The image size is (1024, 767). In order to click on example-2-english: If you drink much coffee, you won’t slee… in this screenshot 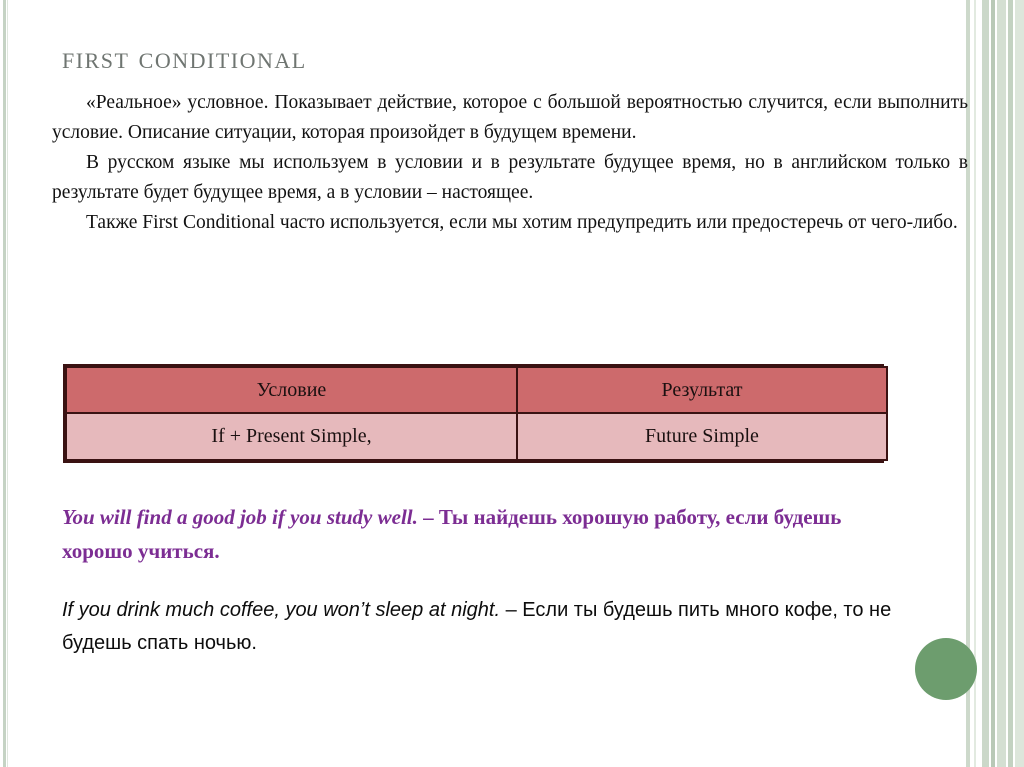, I will do `click(281, 610)`.